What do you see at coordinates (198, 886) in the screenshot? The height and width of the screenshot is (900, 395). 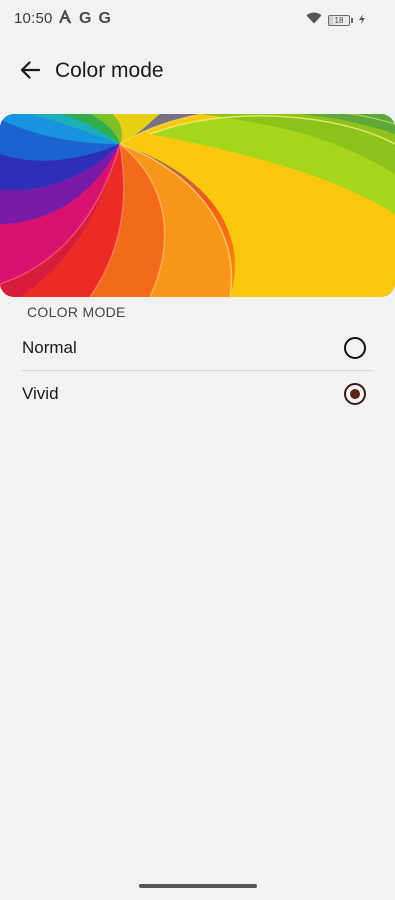 I see `home-indicator` at bounding box center [198, 886].